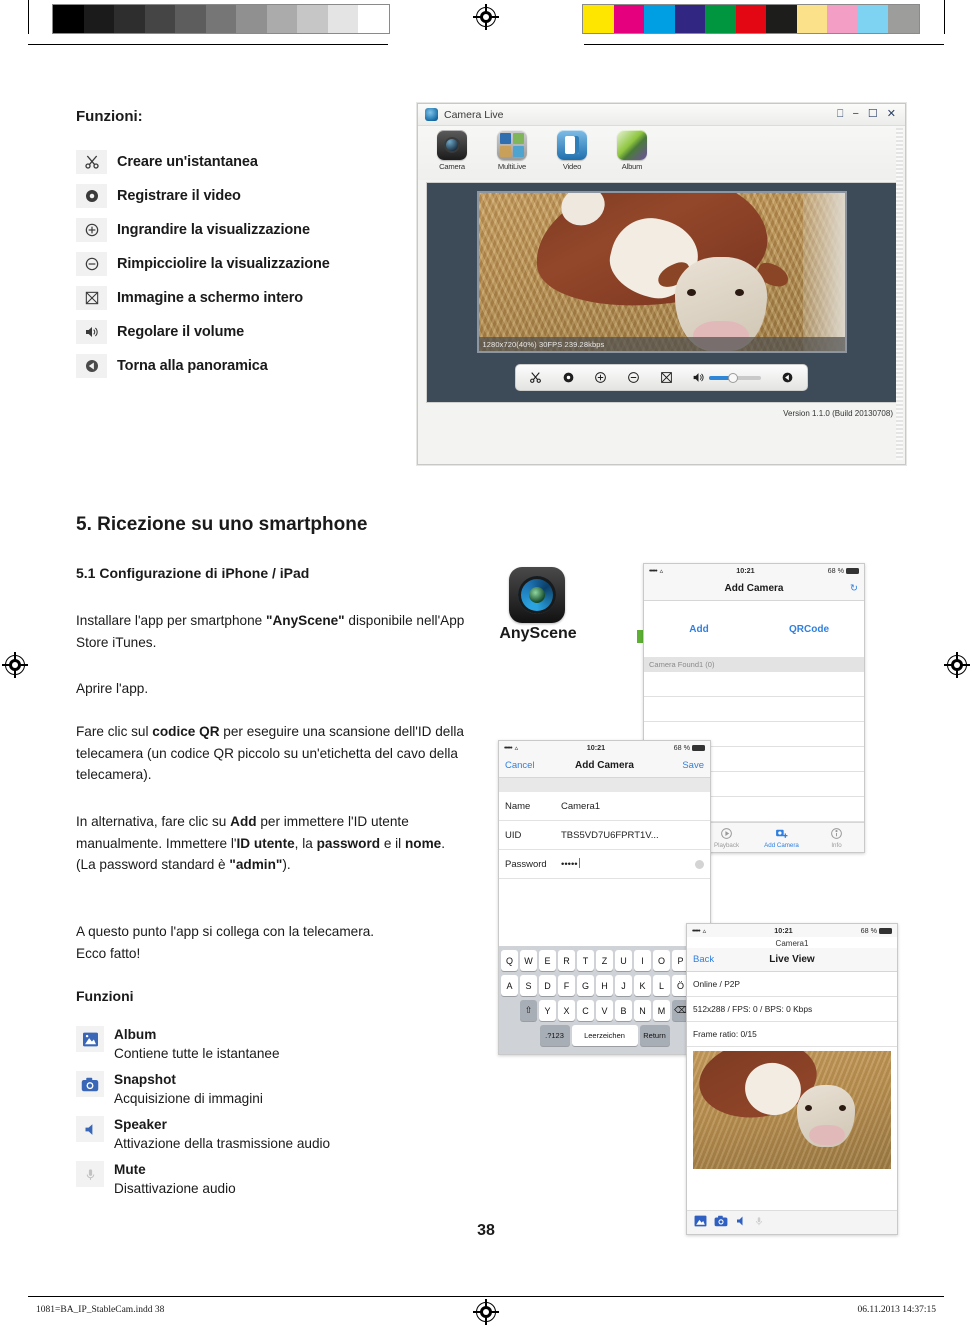 Image resolution: width=972 pixels, height=1338 pixels. I want to click on keyboard-key: D, so click(547, 985).